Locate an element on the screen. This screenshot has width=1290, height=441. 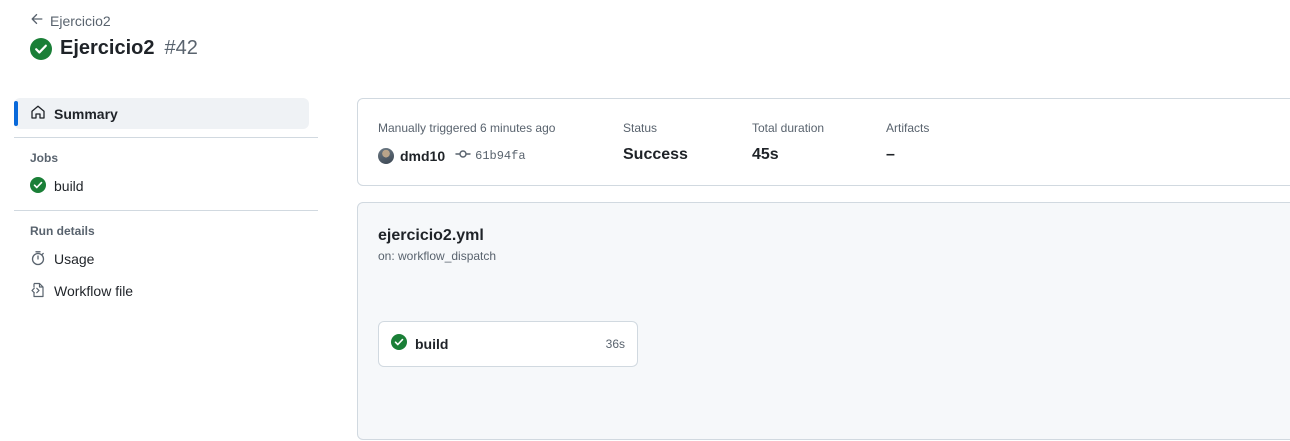
workflow-file-name: ejercicio2.yml is located at coordinates (431, 235).